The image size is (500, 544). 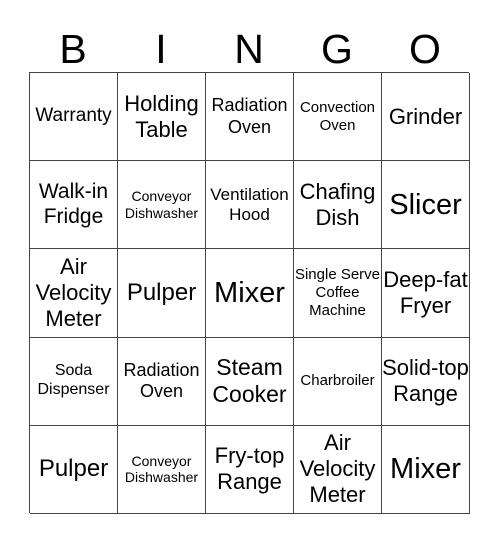 I want to click on cell-label: Walk-in Fridge, so click(x=73, y=204).